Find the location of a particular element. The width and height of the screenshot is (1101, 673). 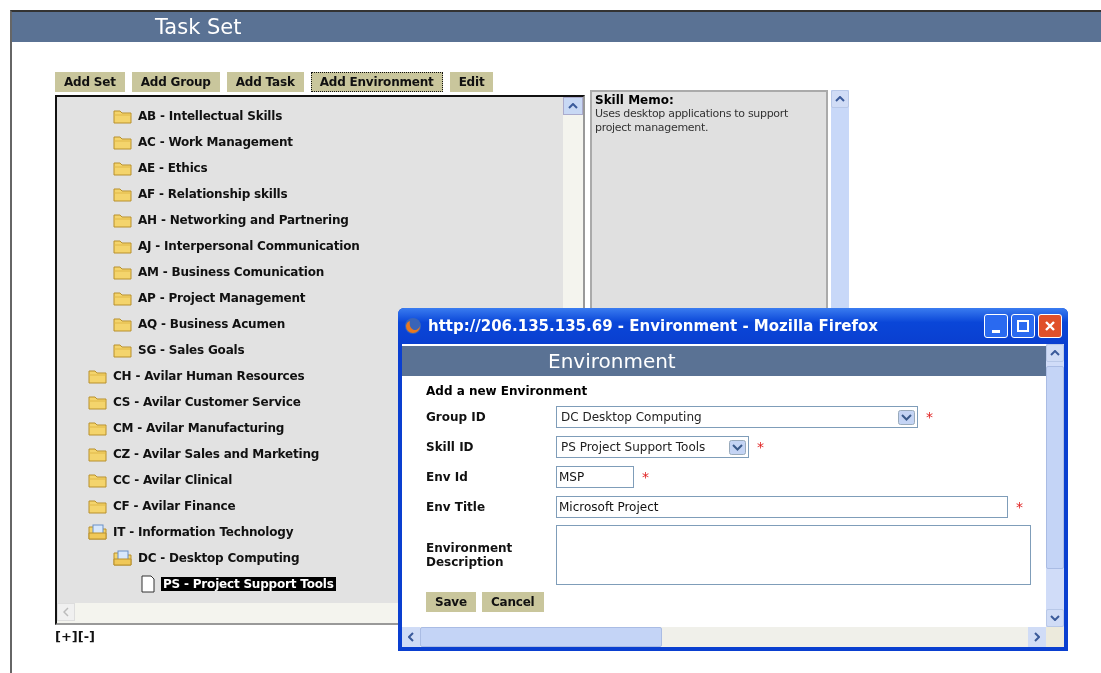

horizontal-scrollbar is located at coordinates (733, 637).